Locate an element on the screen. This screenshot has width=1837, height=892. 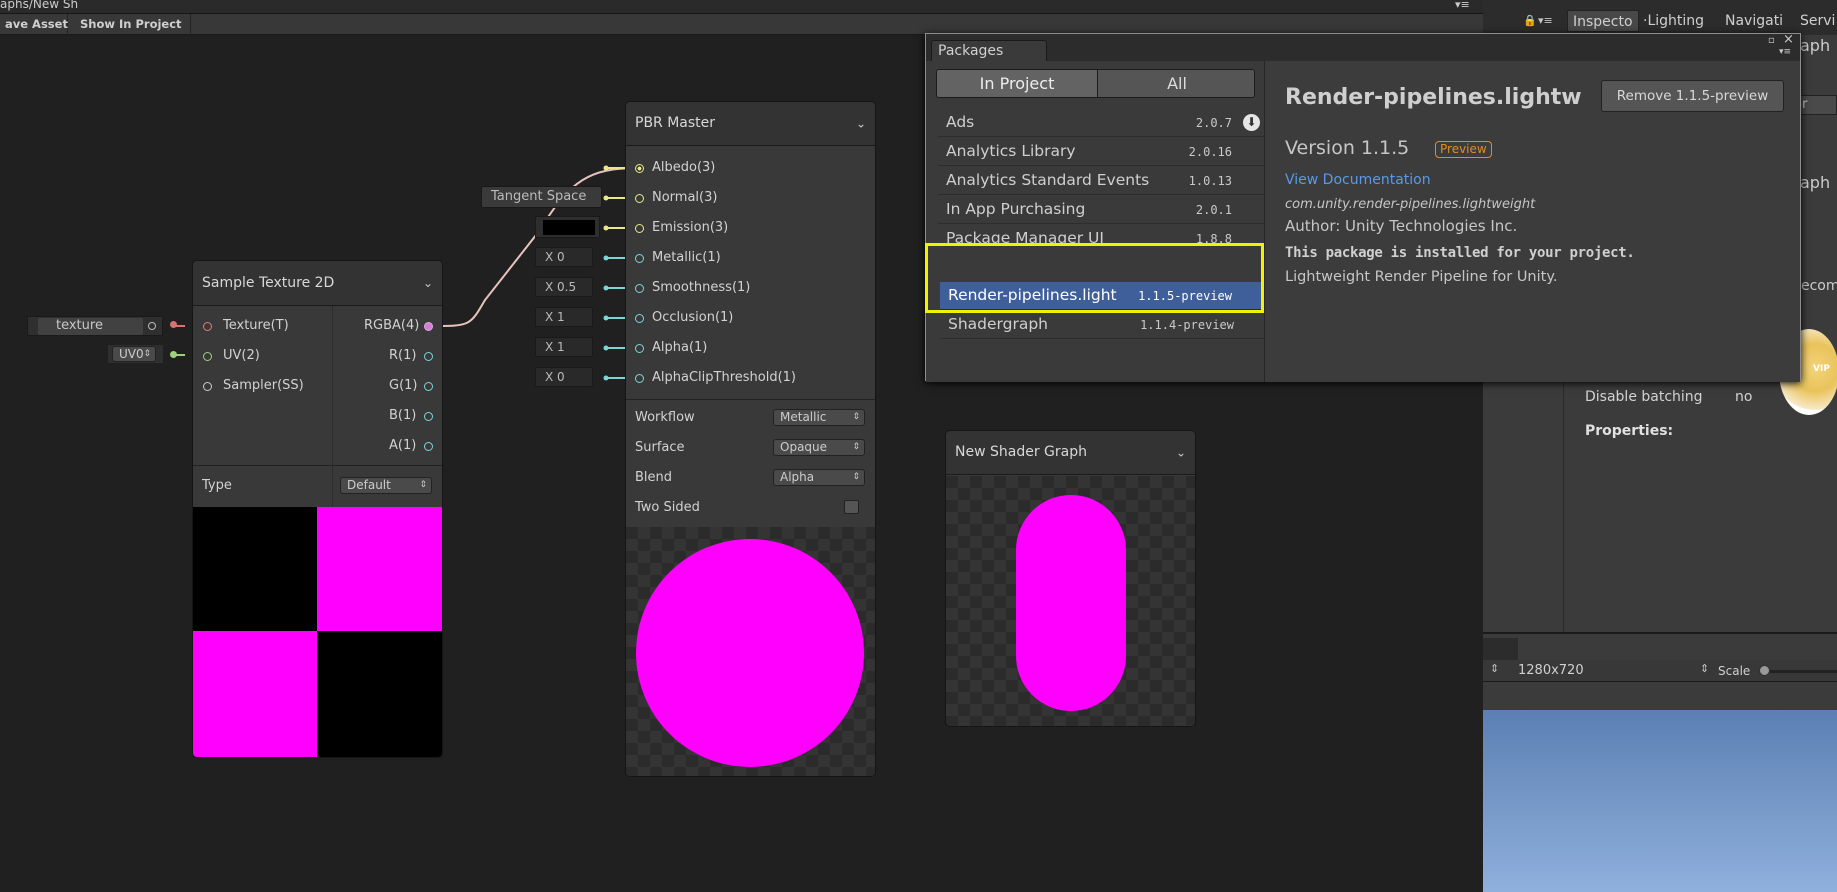
preview-capsule is located at coordinates (1071, 603).